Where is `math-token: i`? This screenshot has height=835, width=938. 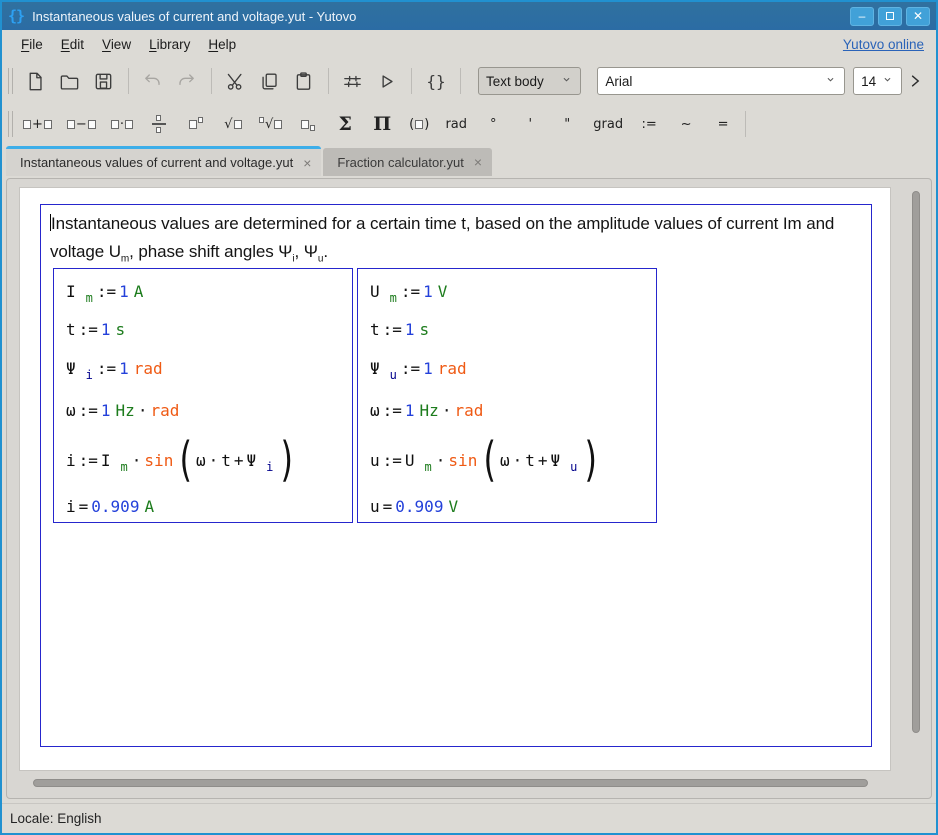 math-token: i is located at coordinates (71, 506).